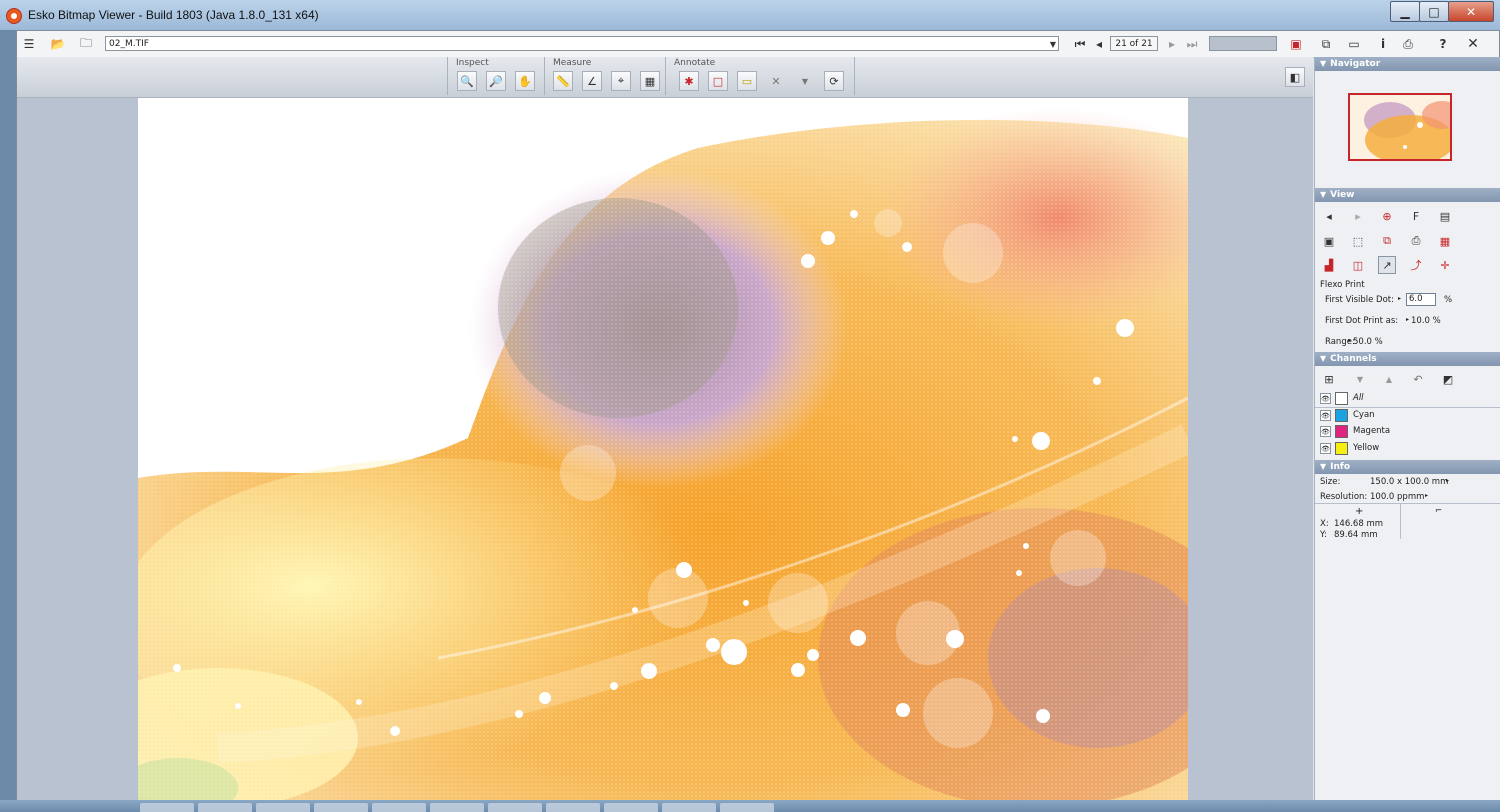 The height and width of the screenshot is (812, 1500). I want to click on move-down-icon: ▼, so click(1360, 379).